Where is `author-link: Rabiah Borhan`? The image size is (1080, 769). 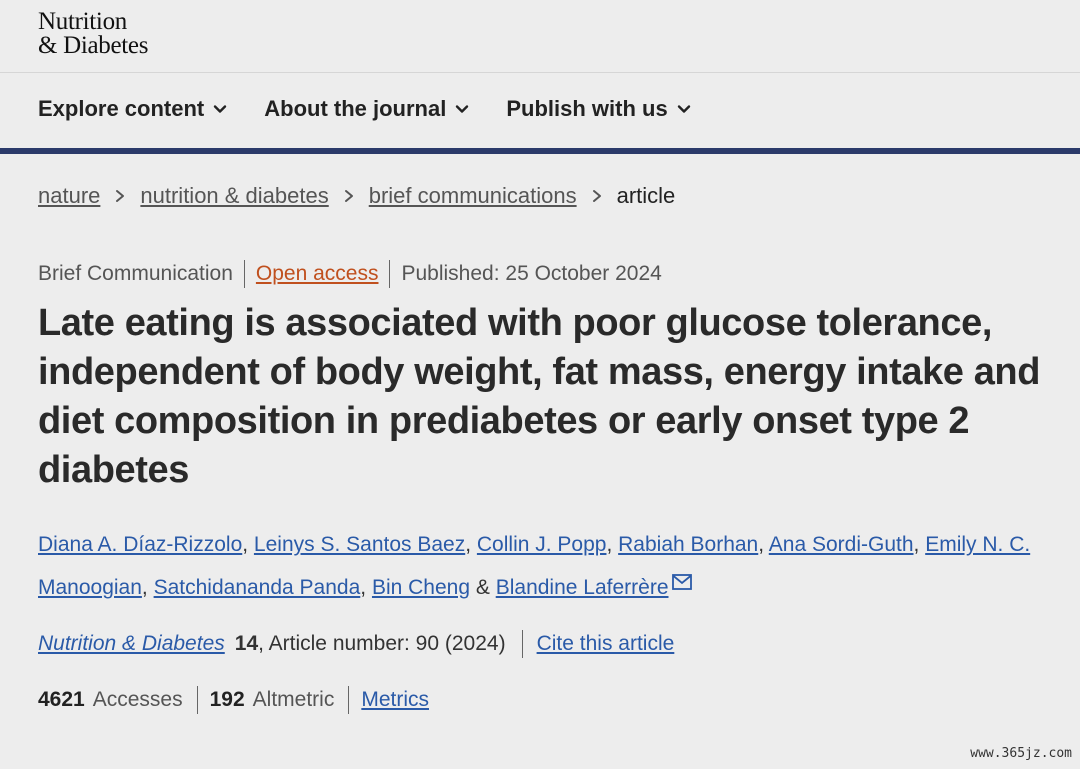 author-link: Rabiah Borhan is located at coordinates (688, 544).